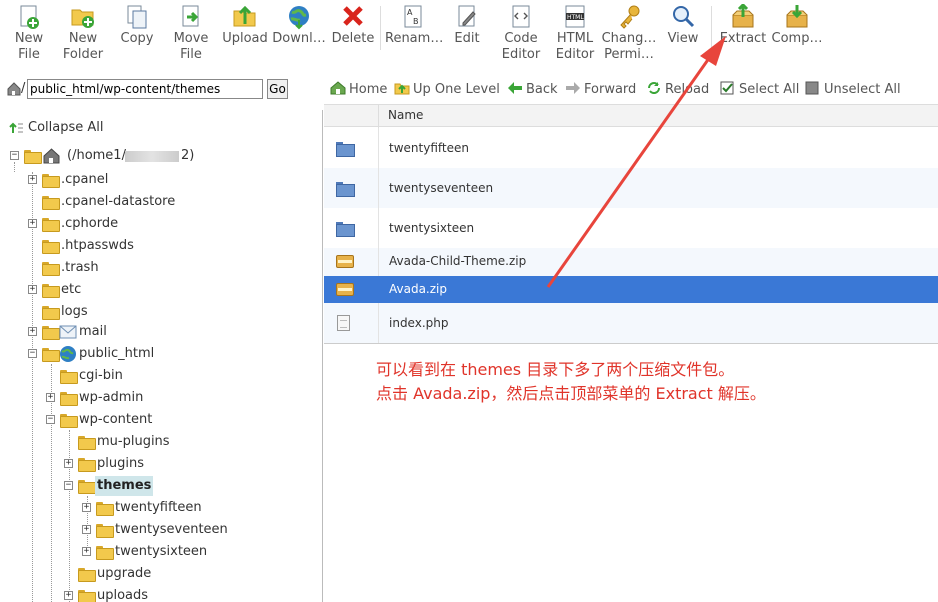  I want to click on zip-archive-icon, so click(345, 289).